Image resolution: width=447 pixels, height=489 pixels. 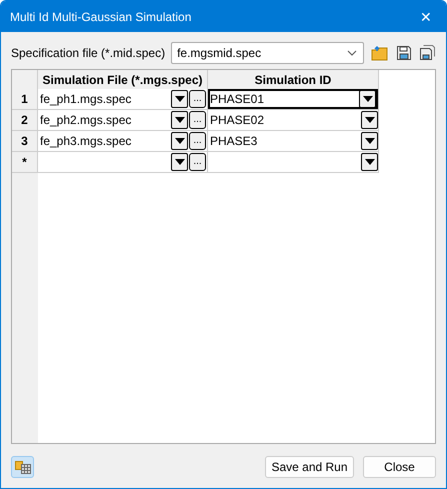 I want to click on close-dialog-button: Close, so click(x=399, y=467).